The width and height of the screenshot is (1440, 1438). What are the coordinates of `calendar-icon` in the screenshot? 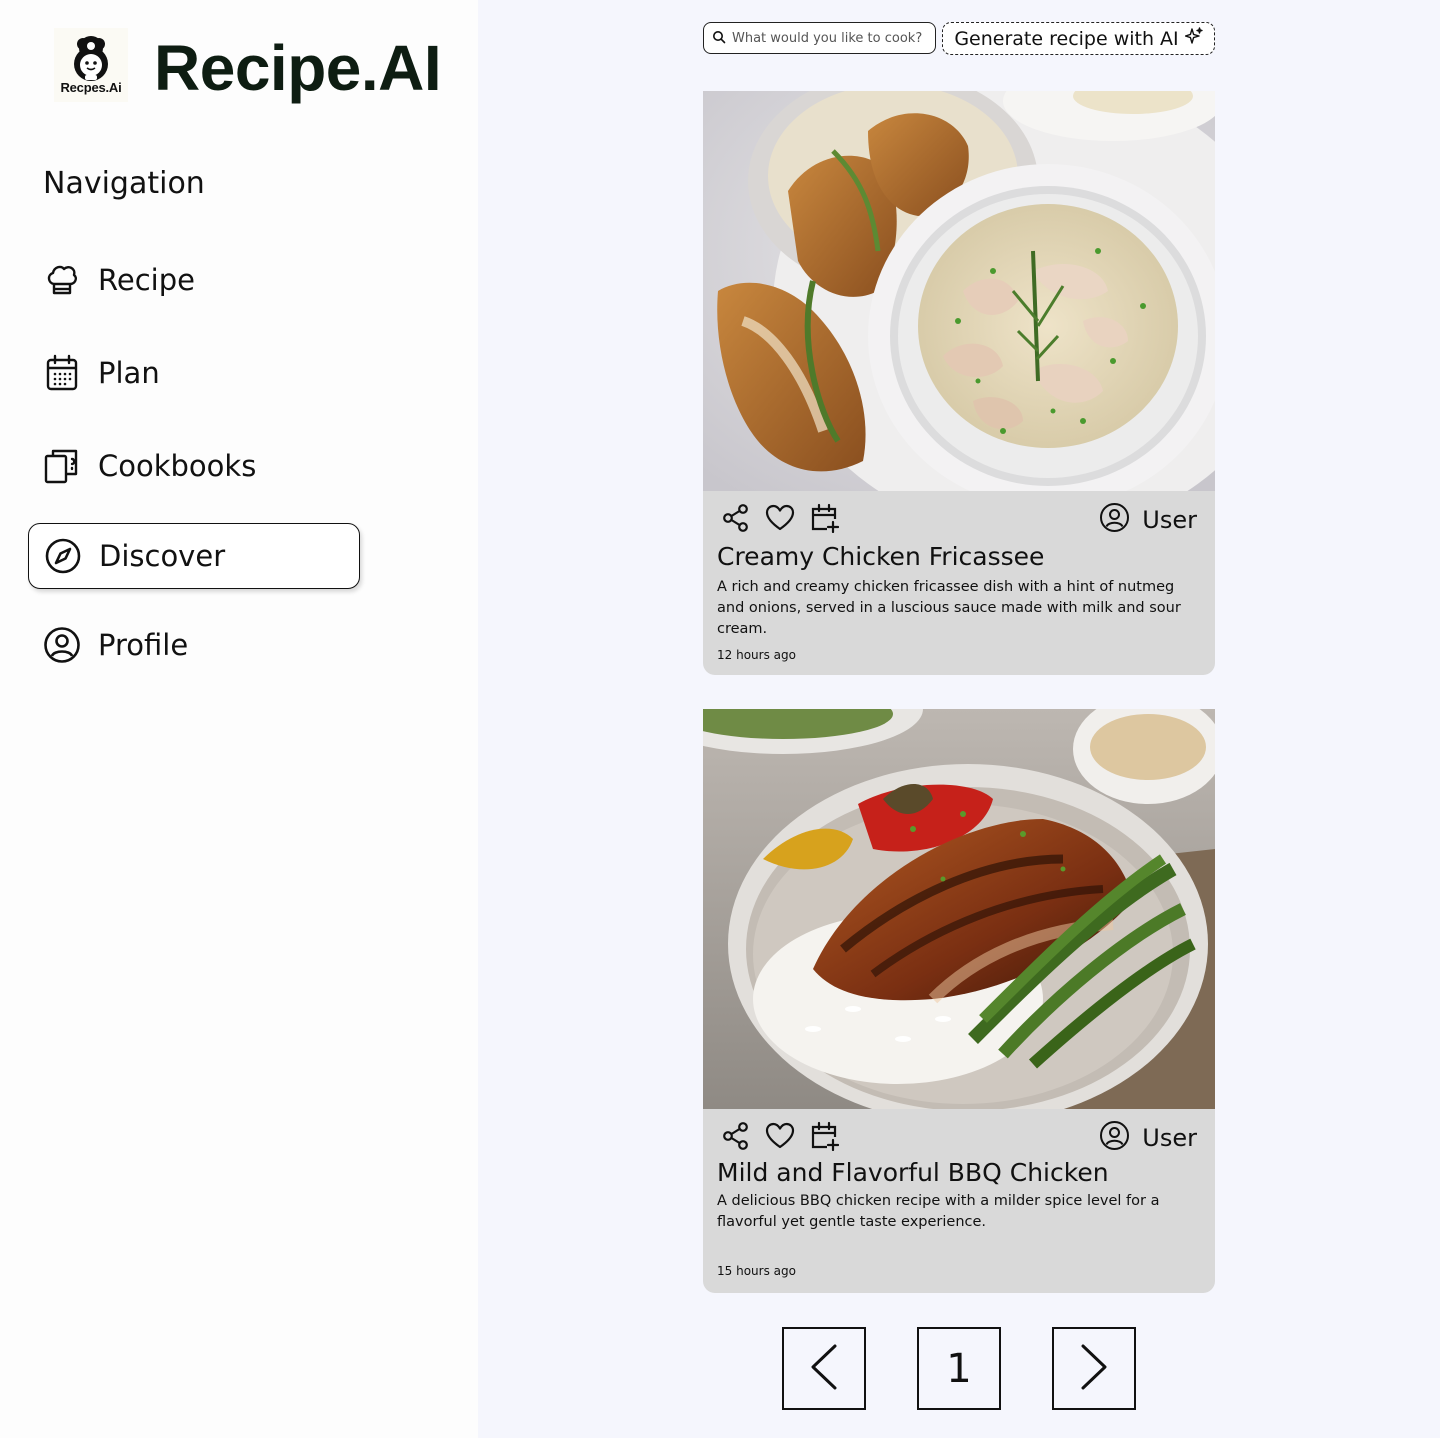 It's located at (62, 373).